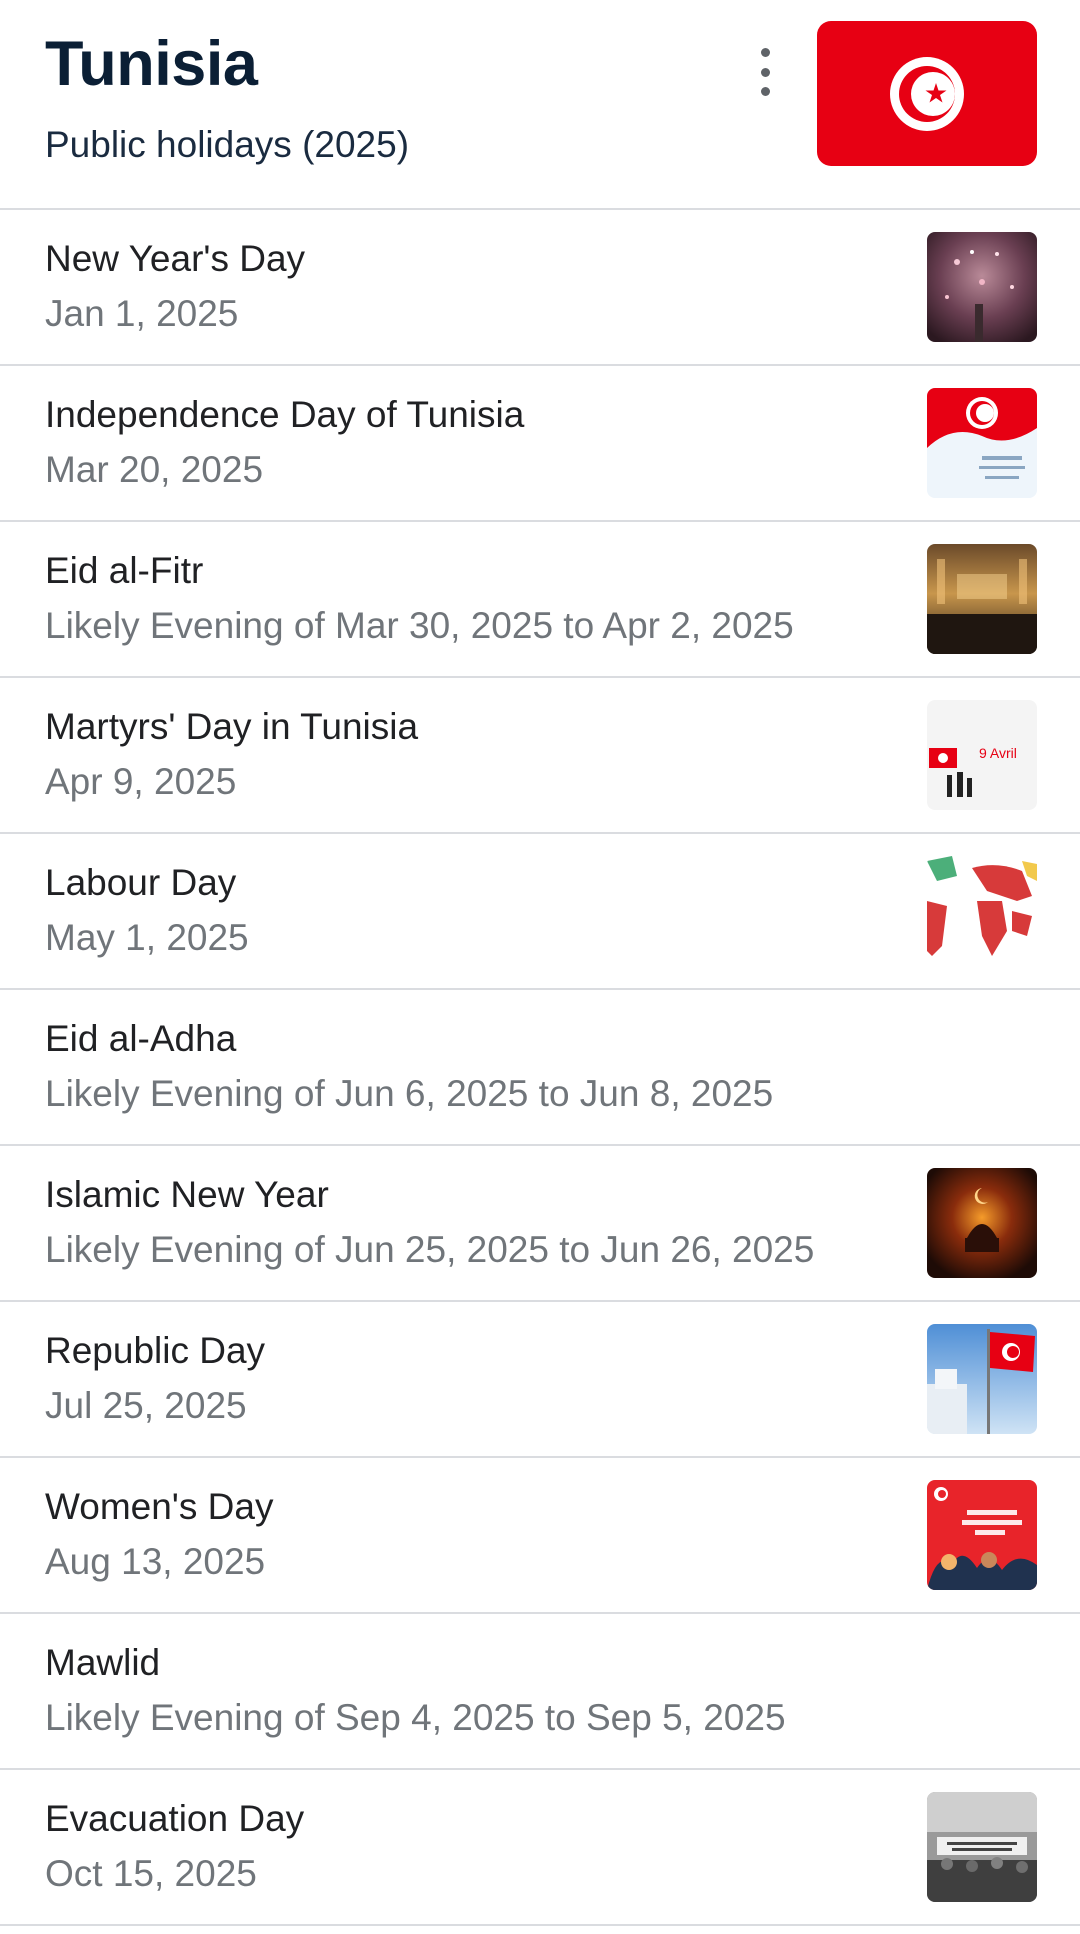 The height and width of the screenshot is (1934, 1080). I want to click on tunisia-flag-card-image, so click(982, 443).